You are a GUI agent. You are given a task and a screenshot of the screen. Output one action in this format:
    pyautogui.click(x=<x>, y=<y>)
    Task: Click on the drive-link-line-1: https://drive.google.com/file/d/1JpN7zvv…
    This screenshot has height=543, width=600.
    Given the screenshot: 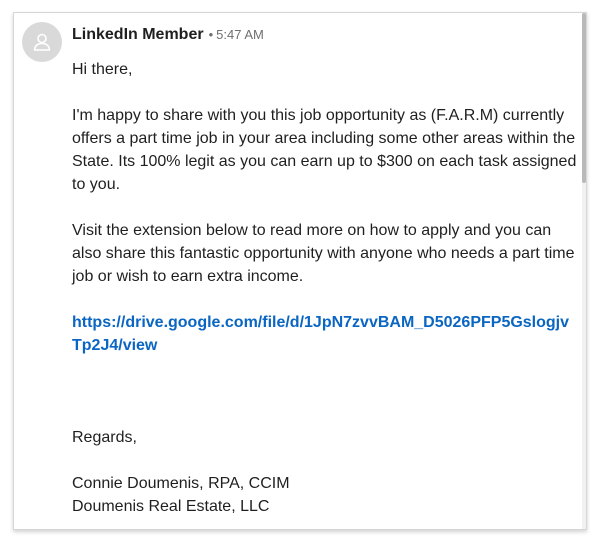 What is the action you would take?
    pyautogui.click(x=320, y=322)
    